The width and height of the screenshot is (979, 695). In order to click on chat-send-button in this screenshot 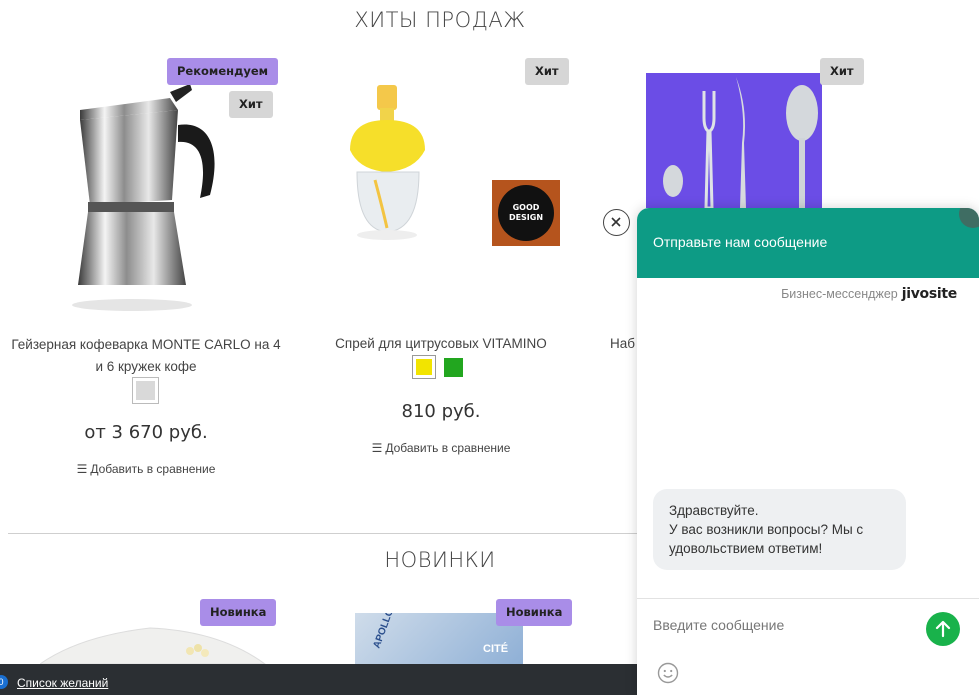, I will do `click(943, 629)`.